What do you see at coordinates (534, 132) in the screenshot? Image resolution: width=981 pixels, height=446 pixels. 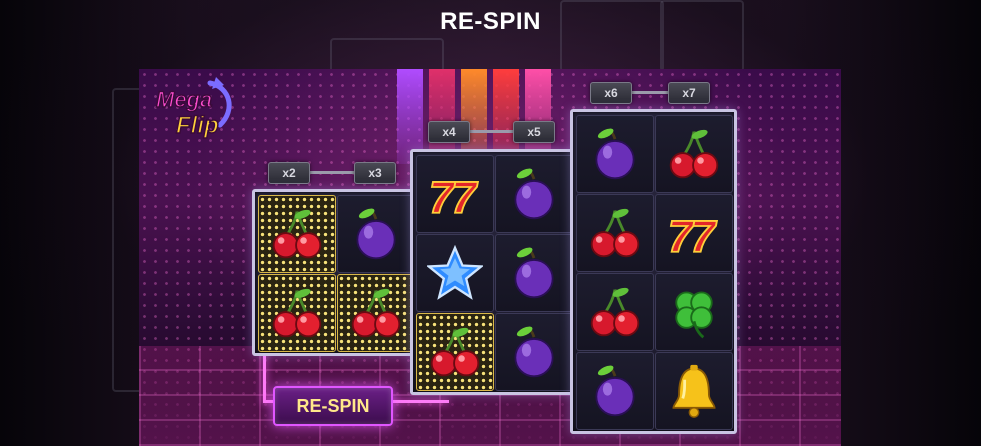 I see `multiplier-badge: x5` at bounding box center [534, 132].